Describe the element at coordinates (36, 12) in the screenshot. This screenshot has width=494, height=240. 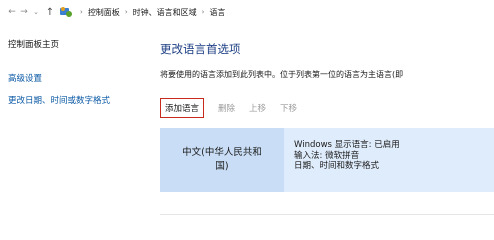
I see `chevron-down-icon: ⌄` at that location.